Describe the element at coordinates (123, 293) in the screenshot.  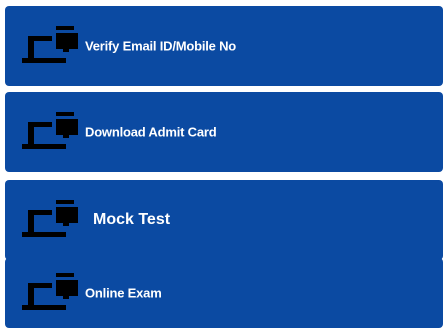
I see `online-exam-label: Online Exam` at that location.